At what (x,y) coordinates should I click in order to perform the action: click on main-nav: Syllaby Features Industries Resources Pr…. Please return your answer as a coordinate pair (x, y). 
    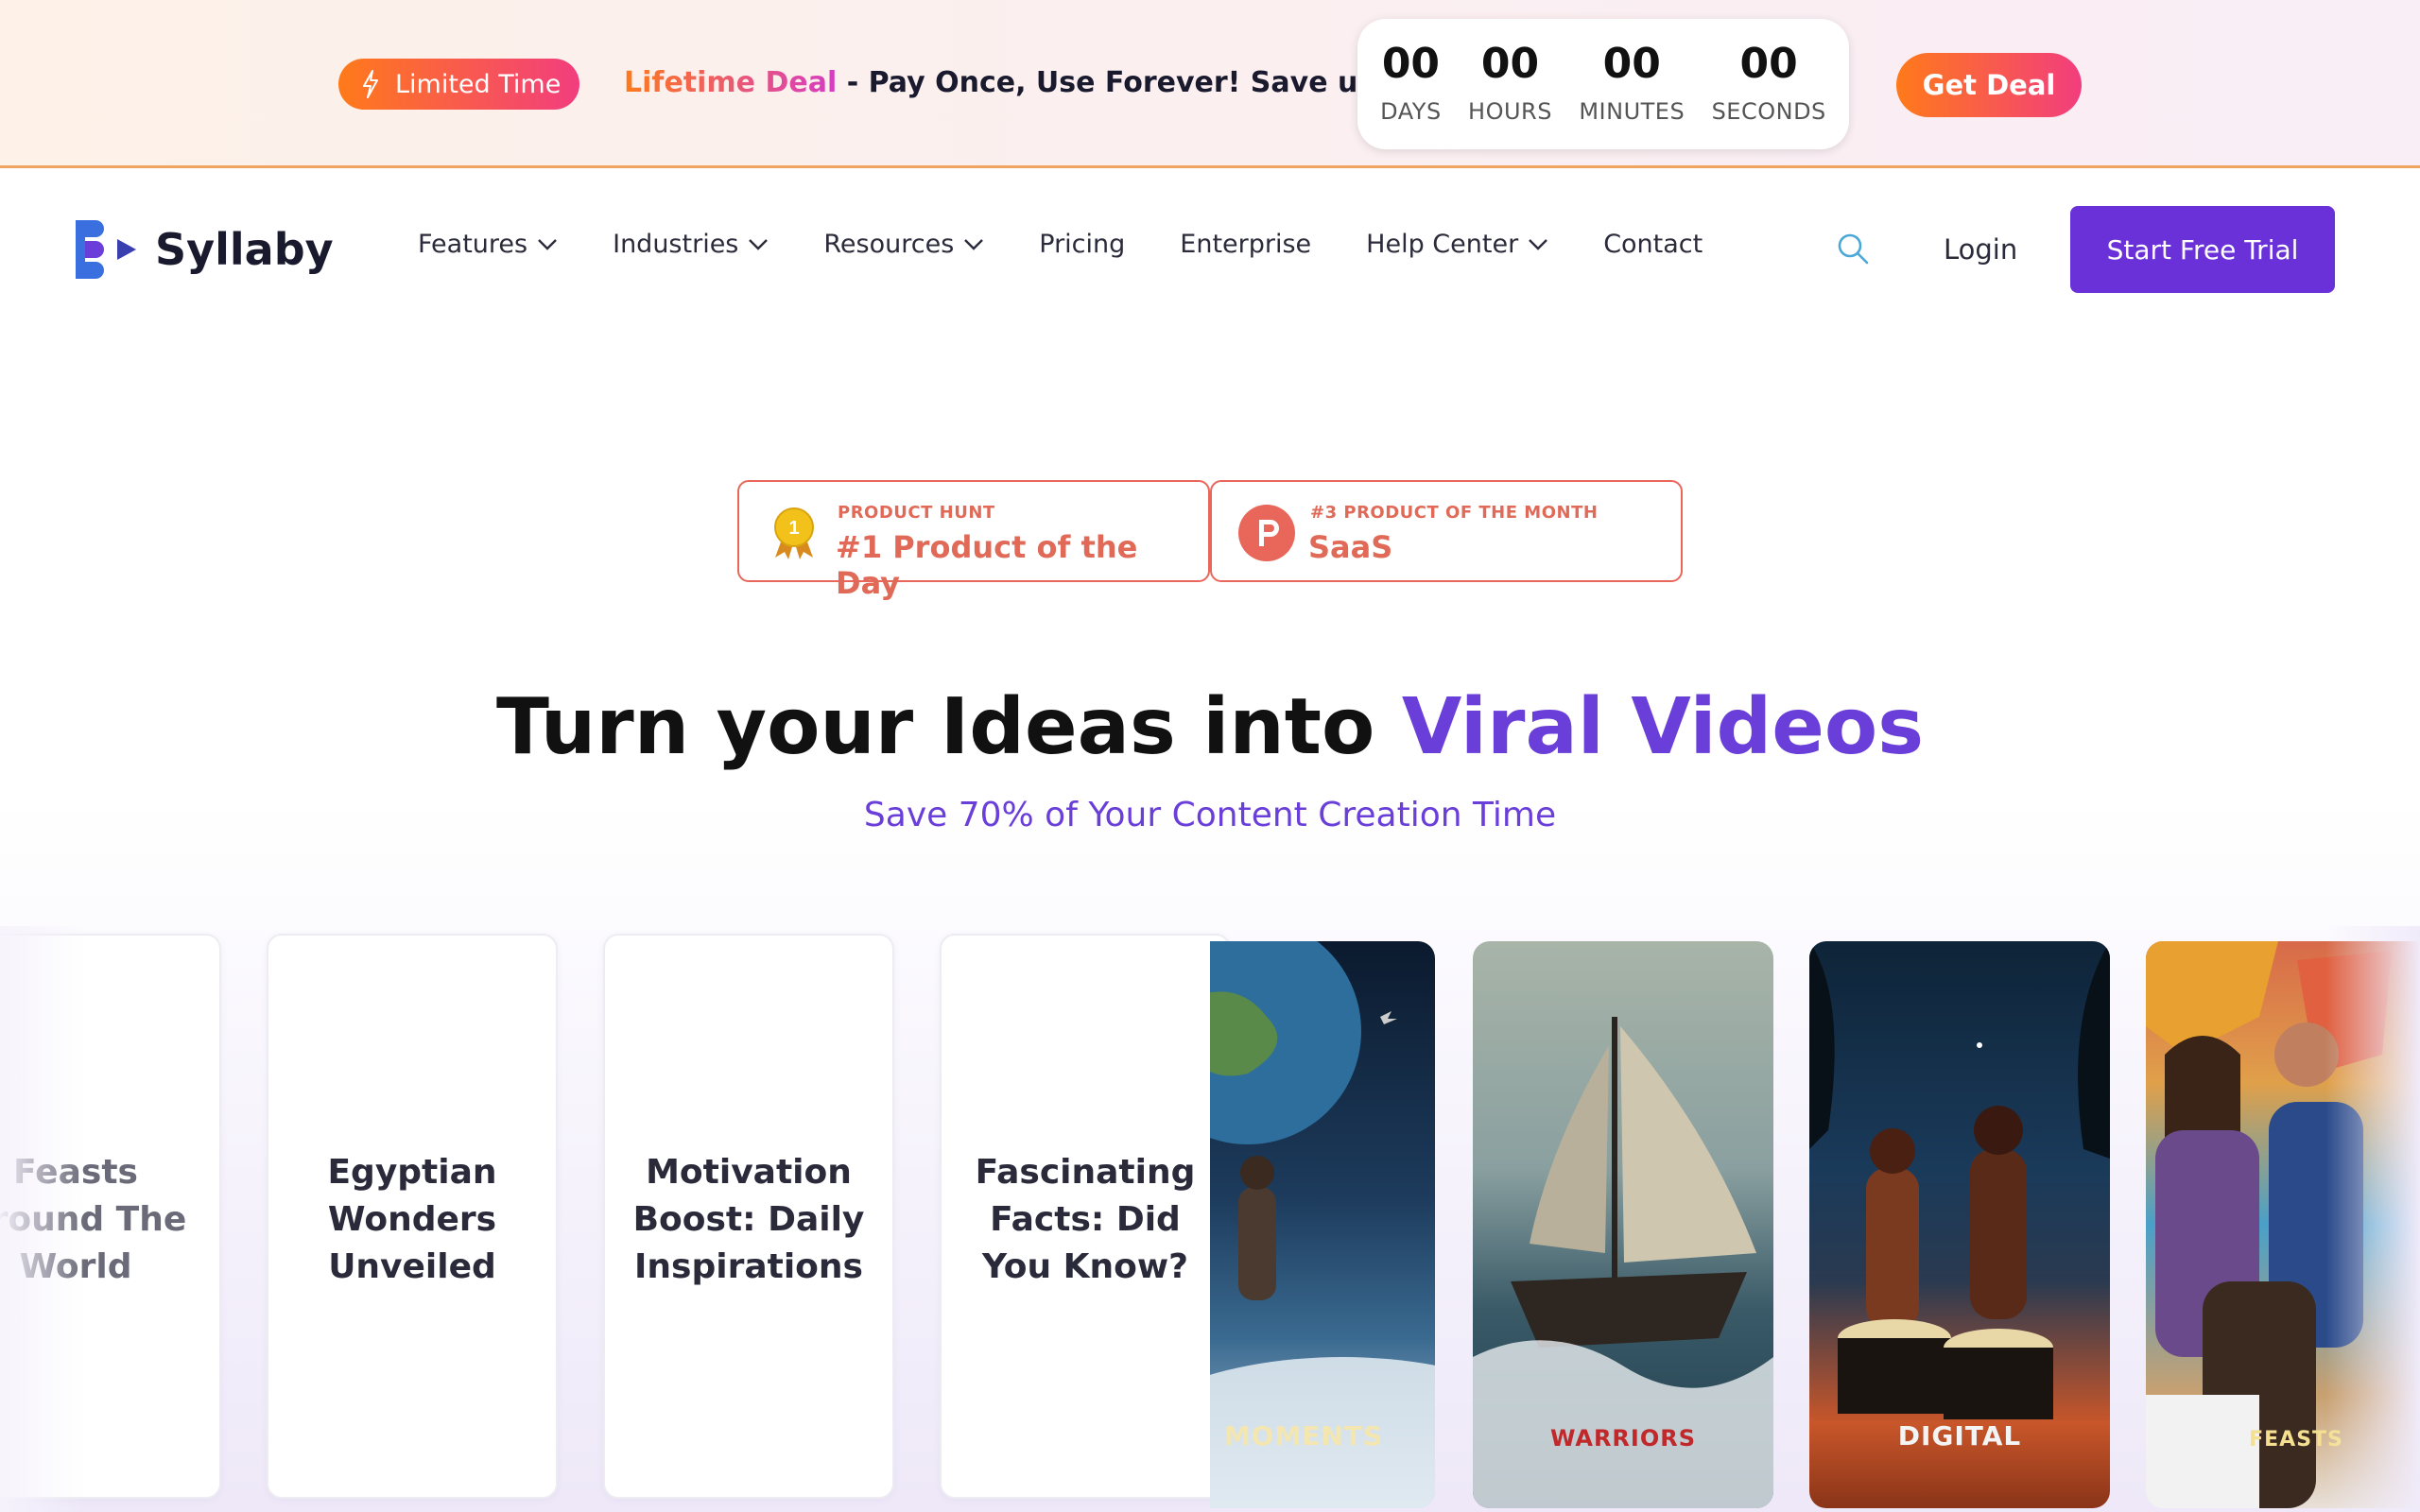
    Looking at the image, I should click on (1210, 249).